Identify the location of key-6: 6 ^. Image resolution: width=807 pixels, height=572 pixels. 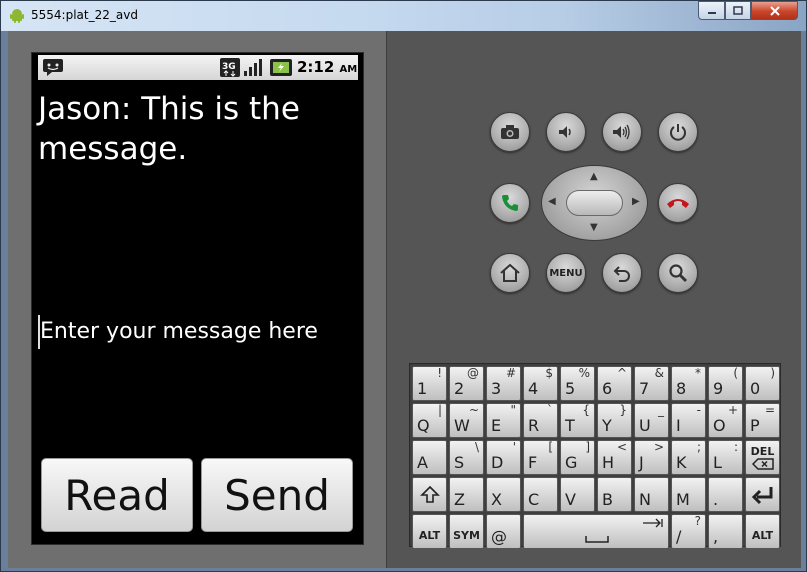
(614, 383).